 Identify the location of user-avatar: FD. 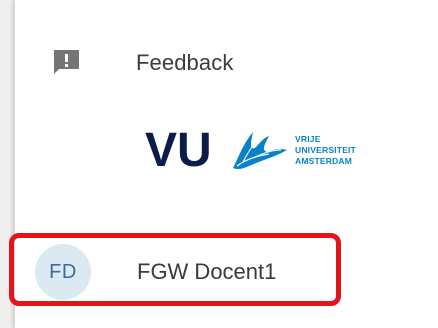
(63, 272).